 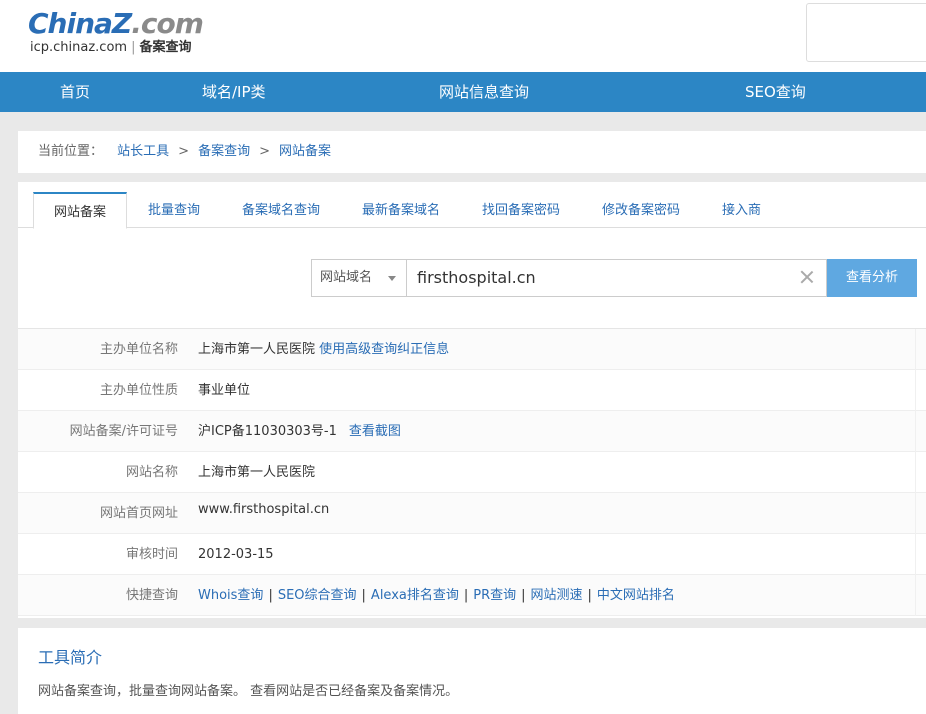 What do you see at coordinates (472, 554) in the screenshot?
I see `table-row: 审核时间 2012-03-15` at bounding box center [472, 554].